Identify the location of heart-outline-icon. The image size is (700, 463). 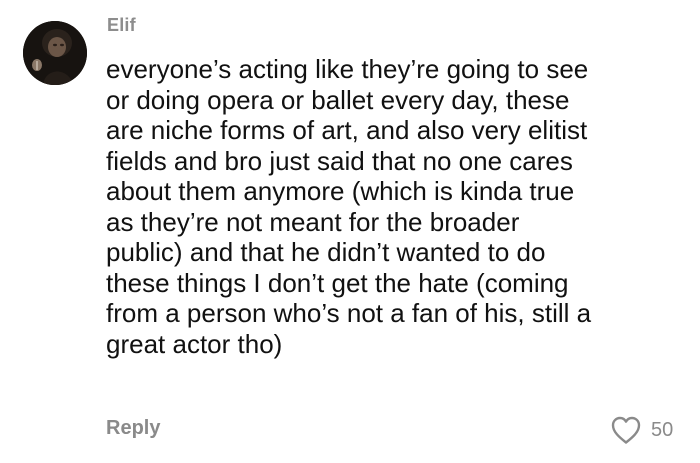
(626, 430).